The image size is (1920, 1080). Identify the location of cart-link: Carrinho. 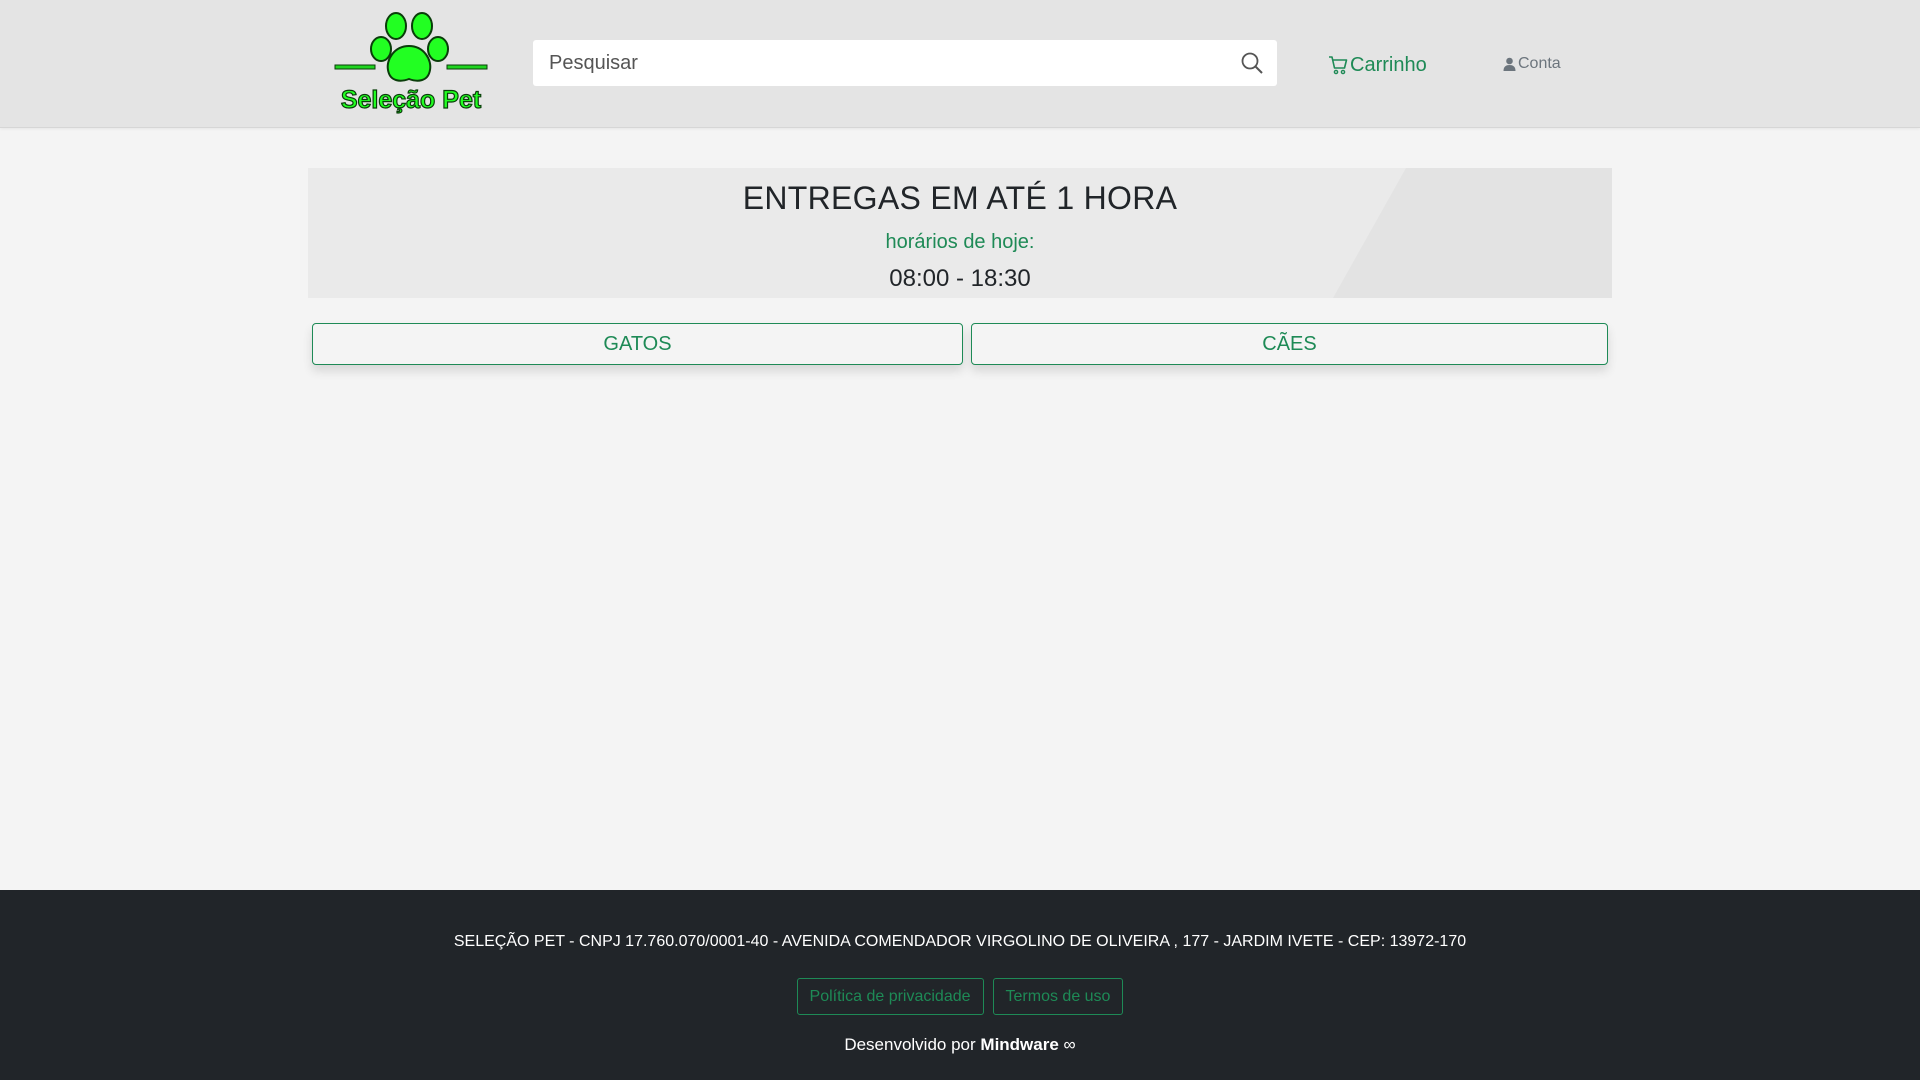
(1377, 65).